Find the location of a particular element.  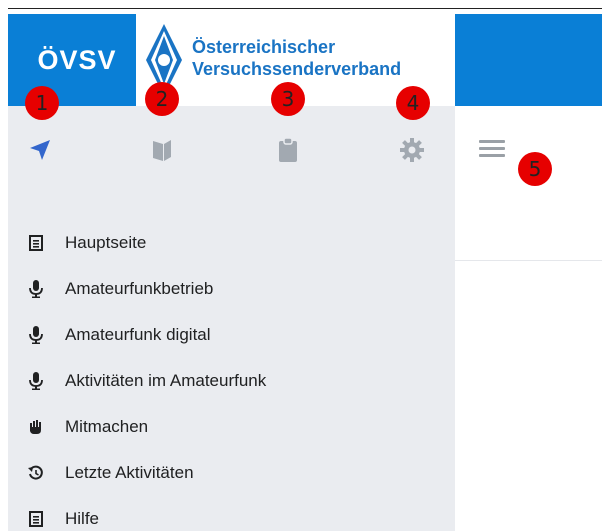

tab-book is located at coordinates (162, 150).